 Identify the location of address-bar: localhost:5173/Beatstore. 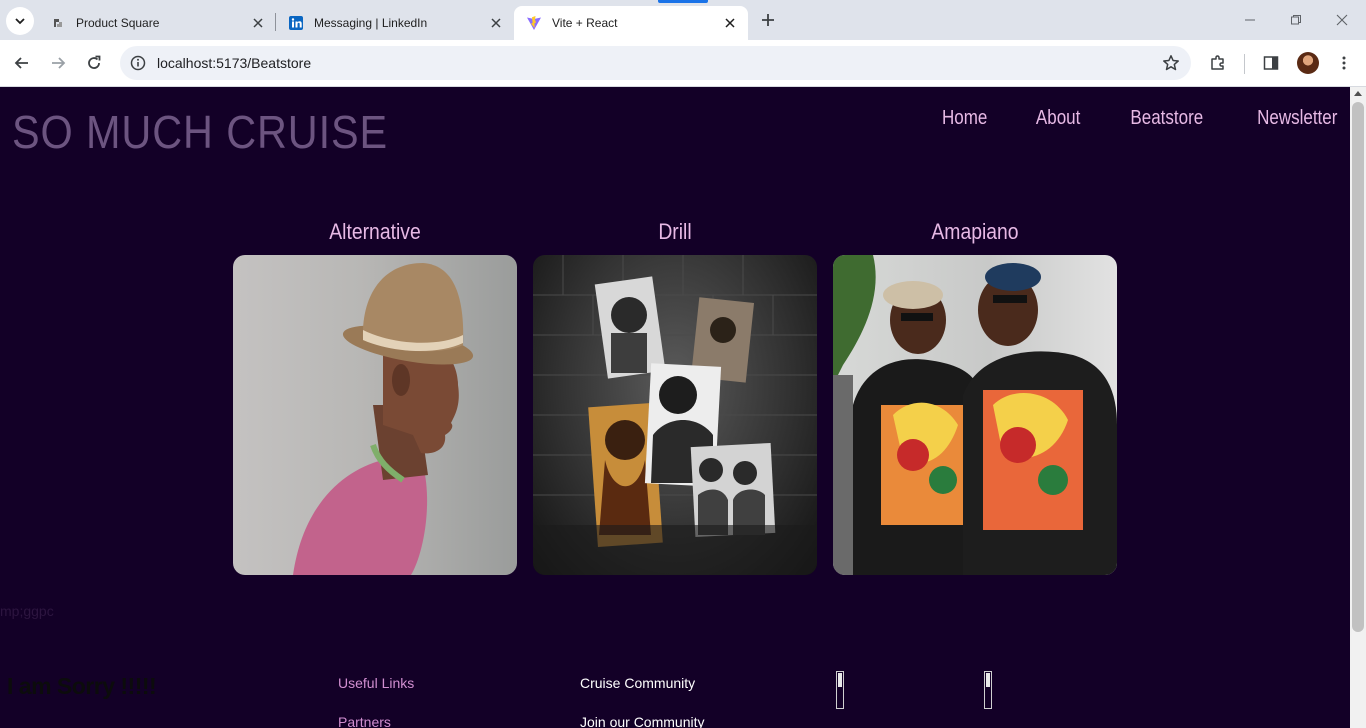
(655, 63).